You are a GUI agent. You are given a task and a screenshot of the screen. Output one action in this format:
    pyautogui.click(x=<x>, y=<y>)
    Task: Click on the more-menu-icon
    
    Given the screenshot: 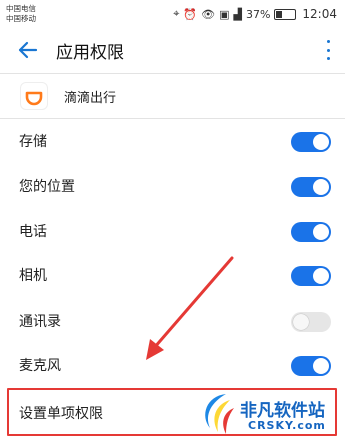 What is the action you would take?
    pyautogui.click(x=328, y=50)
    